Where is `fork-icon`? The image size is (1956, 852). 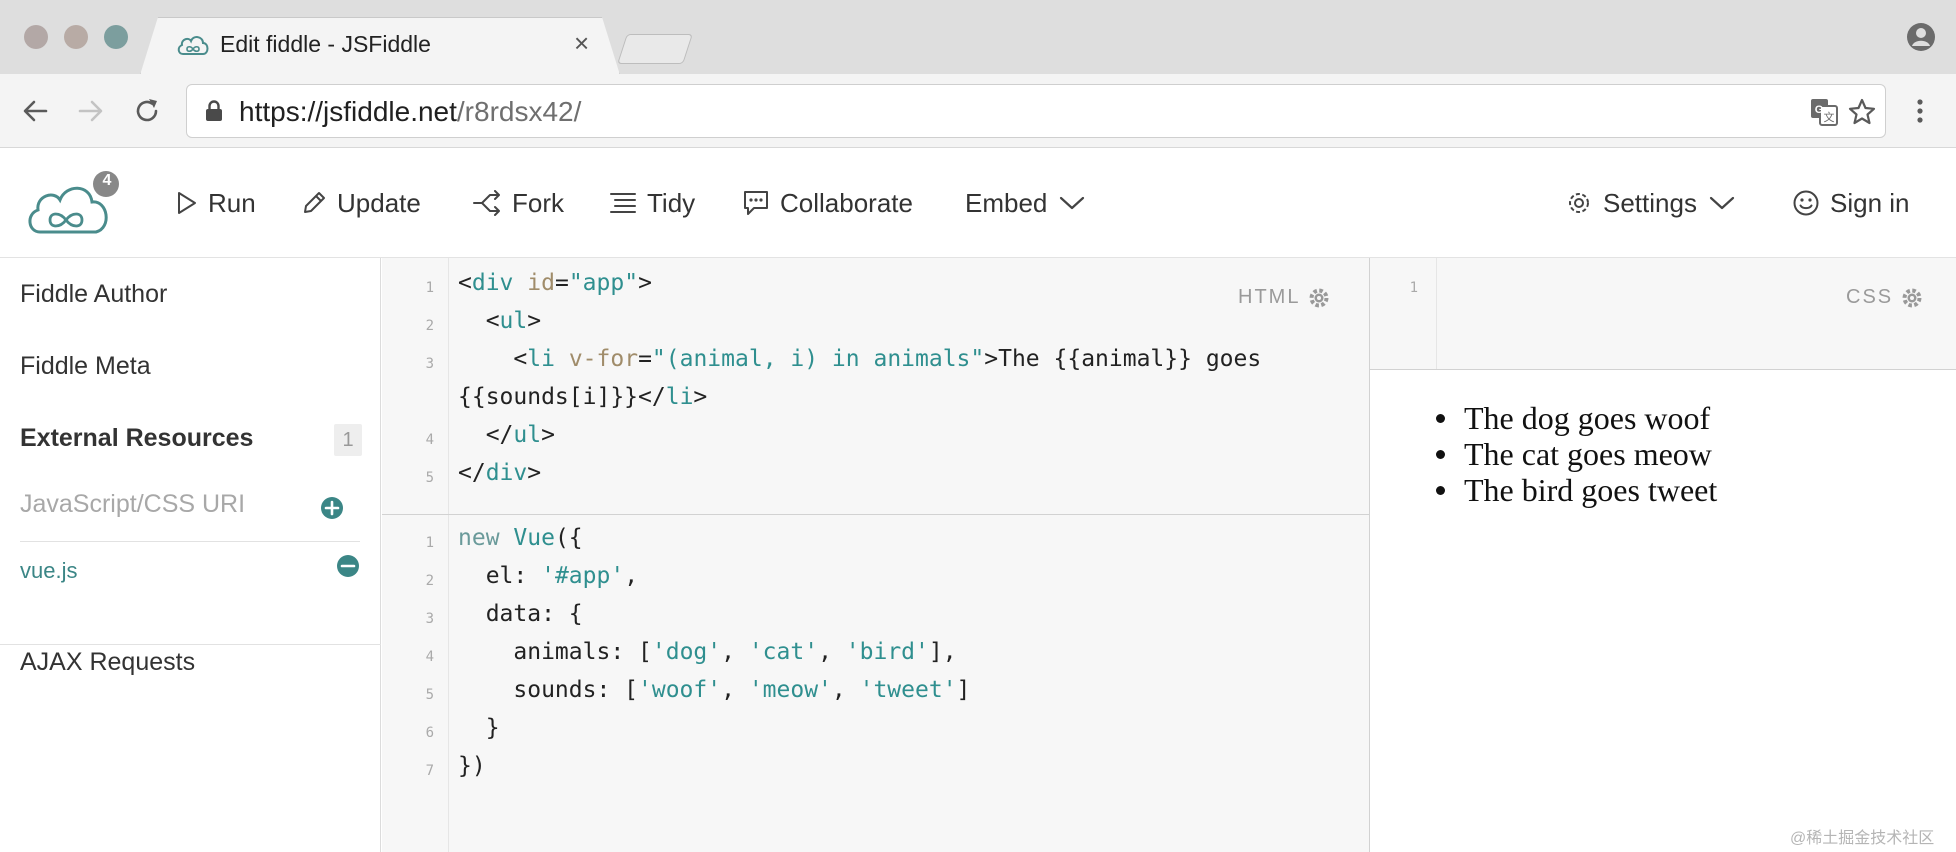 fork-icon is located at coordinates (486, 203).